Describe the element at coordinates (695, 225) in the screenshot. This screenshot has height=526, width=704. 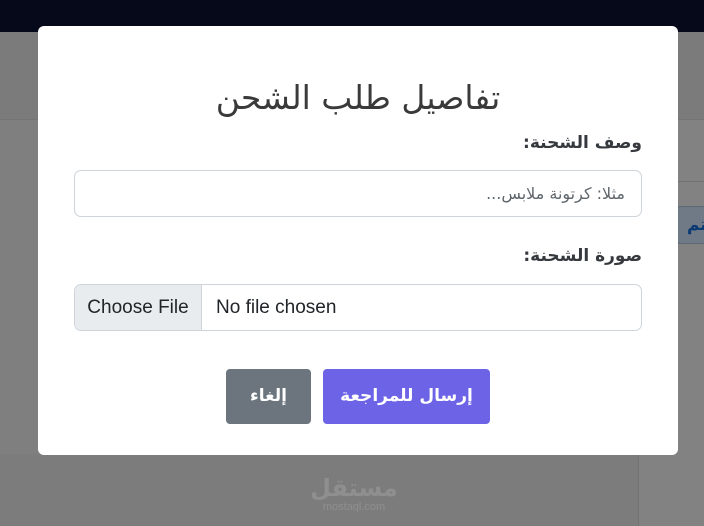
I see `background-tab-label: تم` at that location.